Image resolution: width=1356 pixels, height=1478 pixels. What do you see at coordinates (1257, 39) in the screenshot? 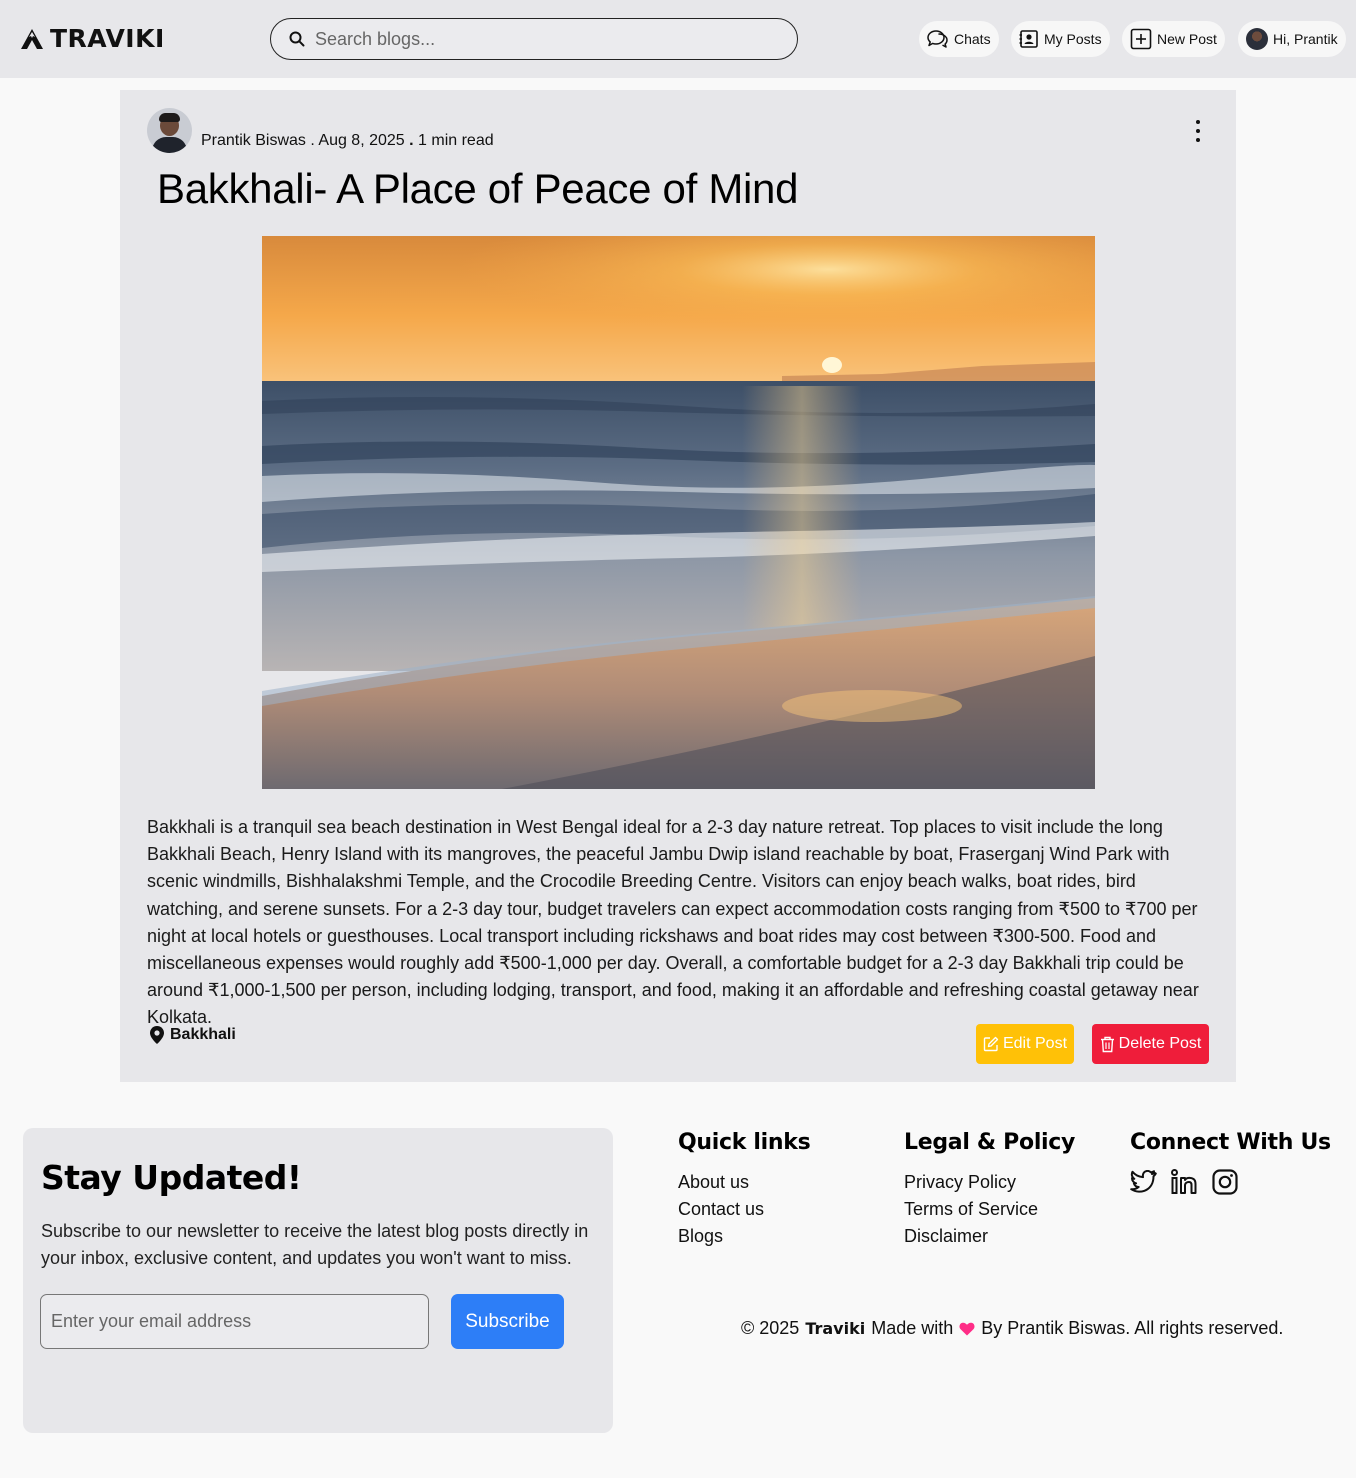
I see `avatar` at bounding box center [1257, 39].